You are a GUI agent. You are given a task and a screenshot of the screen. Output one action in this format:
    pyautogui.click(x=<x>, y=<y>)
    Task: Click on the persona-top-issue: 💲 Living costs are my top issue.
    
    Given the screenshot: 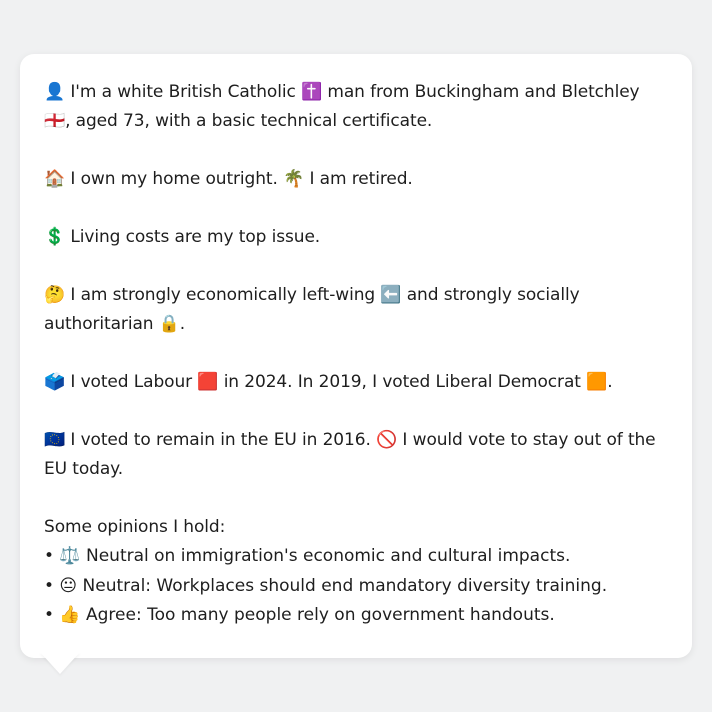 What is the action you would take?
    pyautogui.click(x=182, y=237)
    